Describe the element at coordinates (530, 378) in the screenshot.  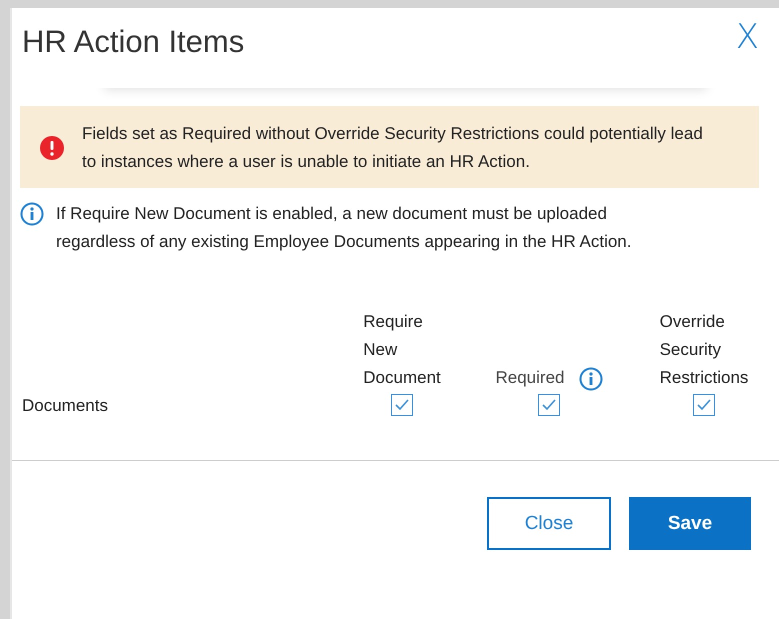
I see `column-header: Required` at that location.